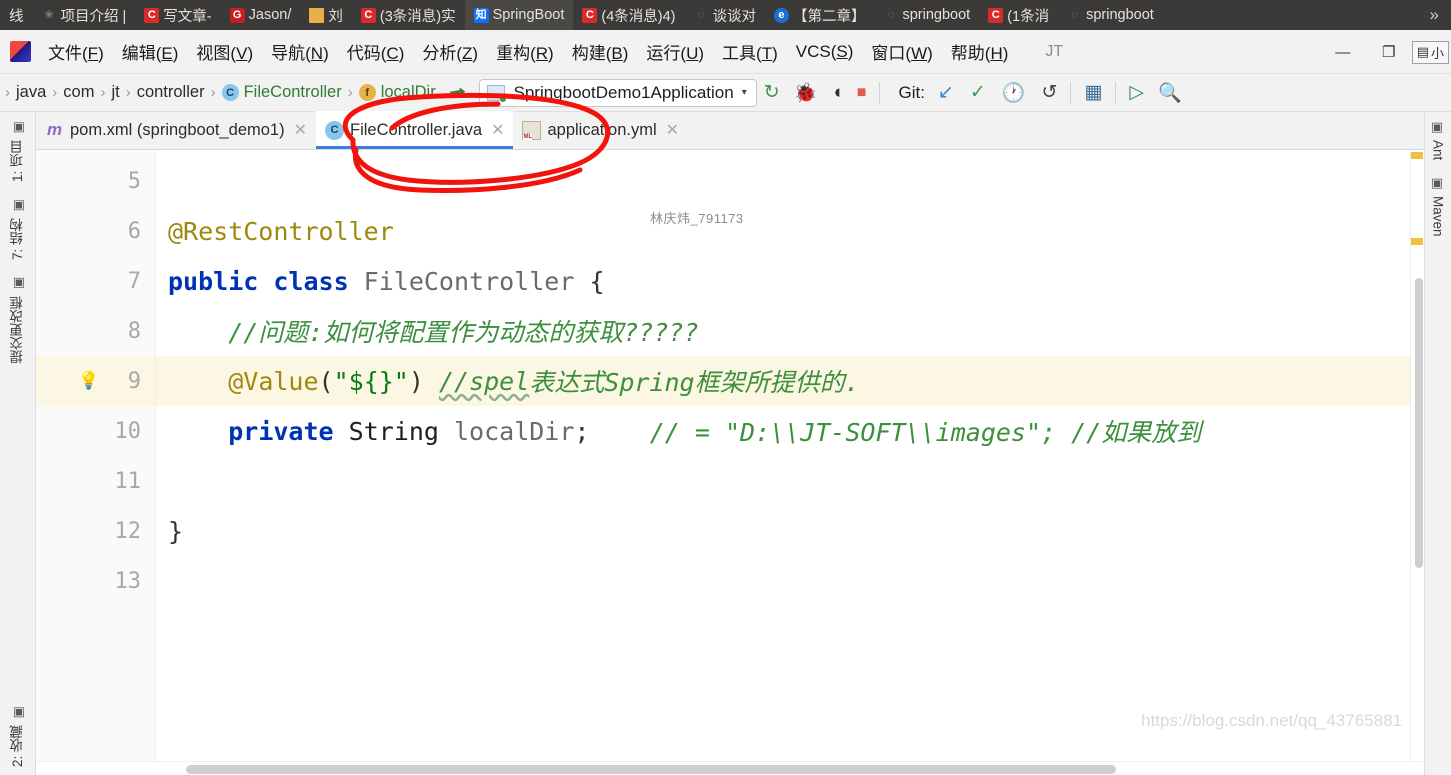 This screenshot has height=775, width=1451. Describe the element at coordinates (95, 531) in the screenshot. I see `gutter-line-12: 12` at that location.